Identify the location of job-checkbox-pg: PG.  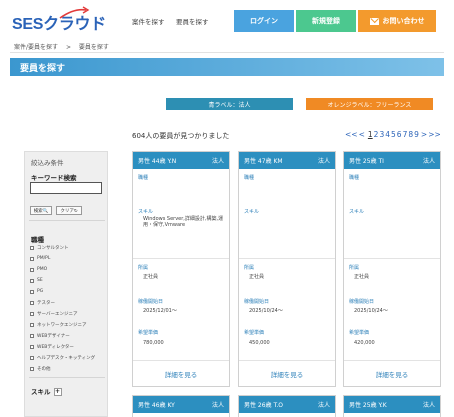
(36, 291).